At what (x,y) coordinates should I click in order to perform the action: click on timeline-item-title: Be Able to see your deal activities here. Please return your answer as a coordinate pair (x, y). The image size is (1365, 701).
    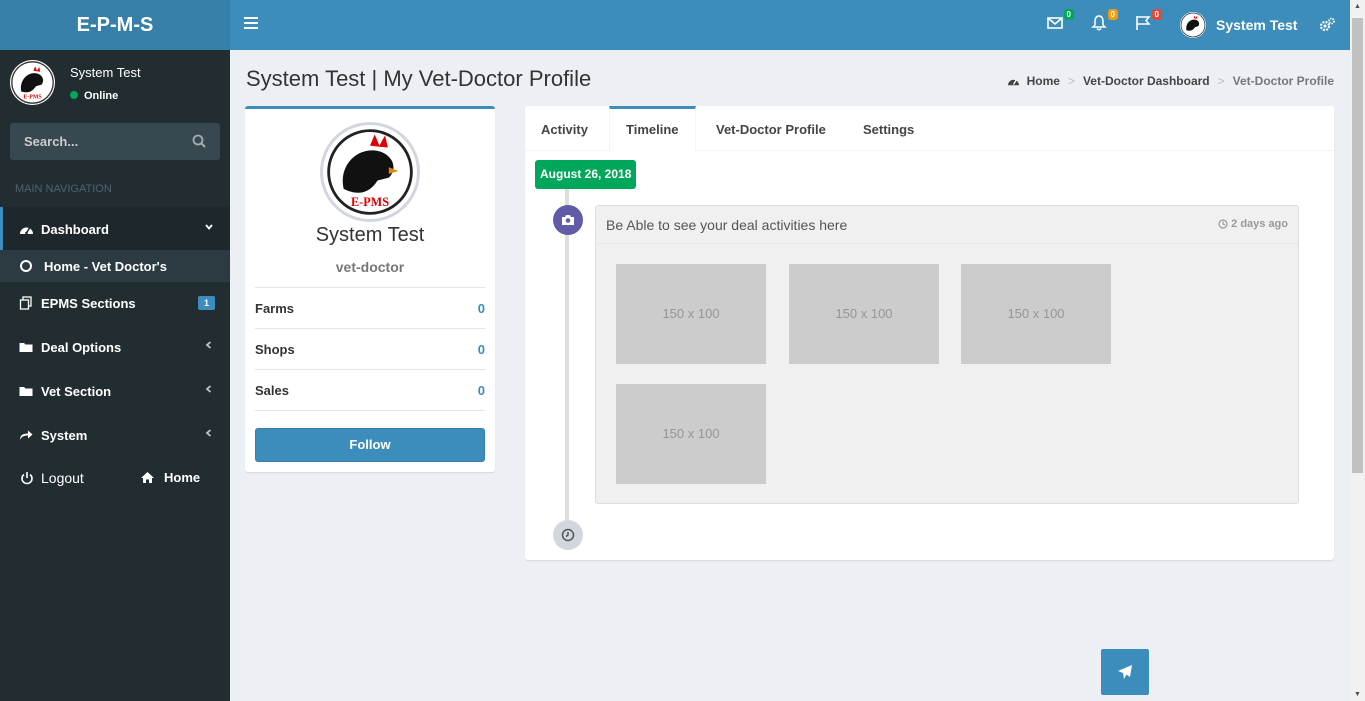
    Looking at the image, I should click on (727, 225).